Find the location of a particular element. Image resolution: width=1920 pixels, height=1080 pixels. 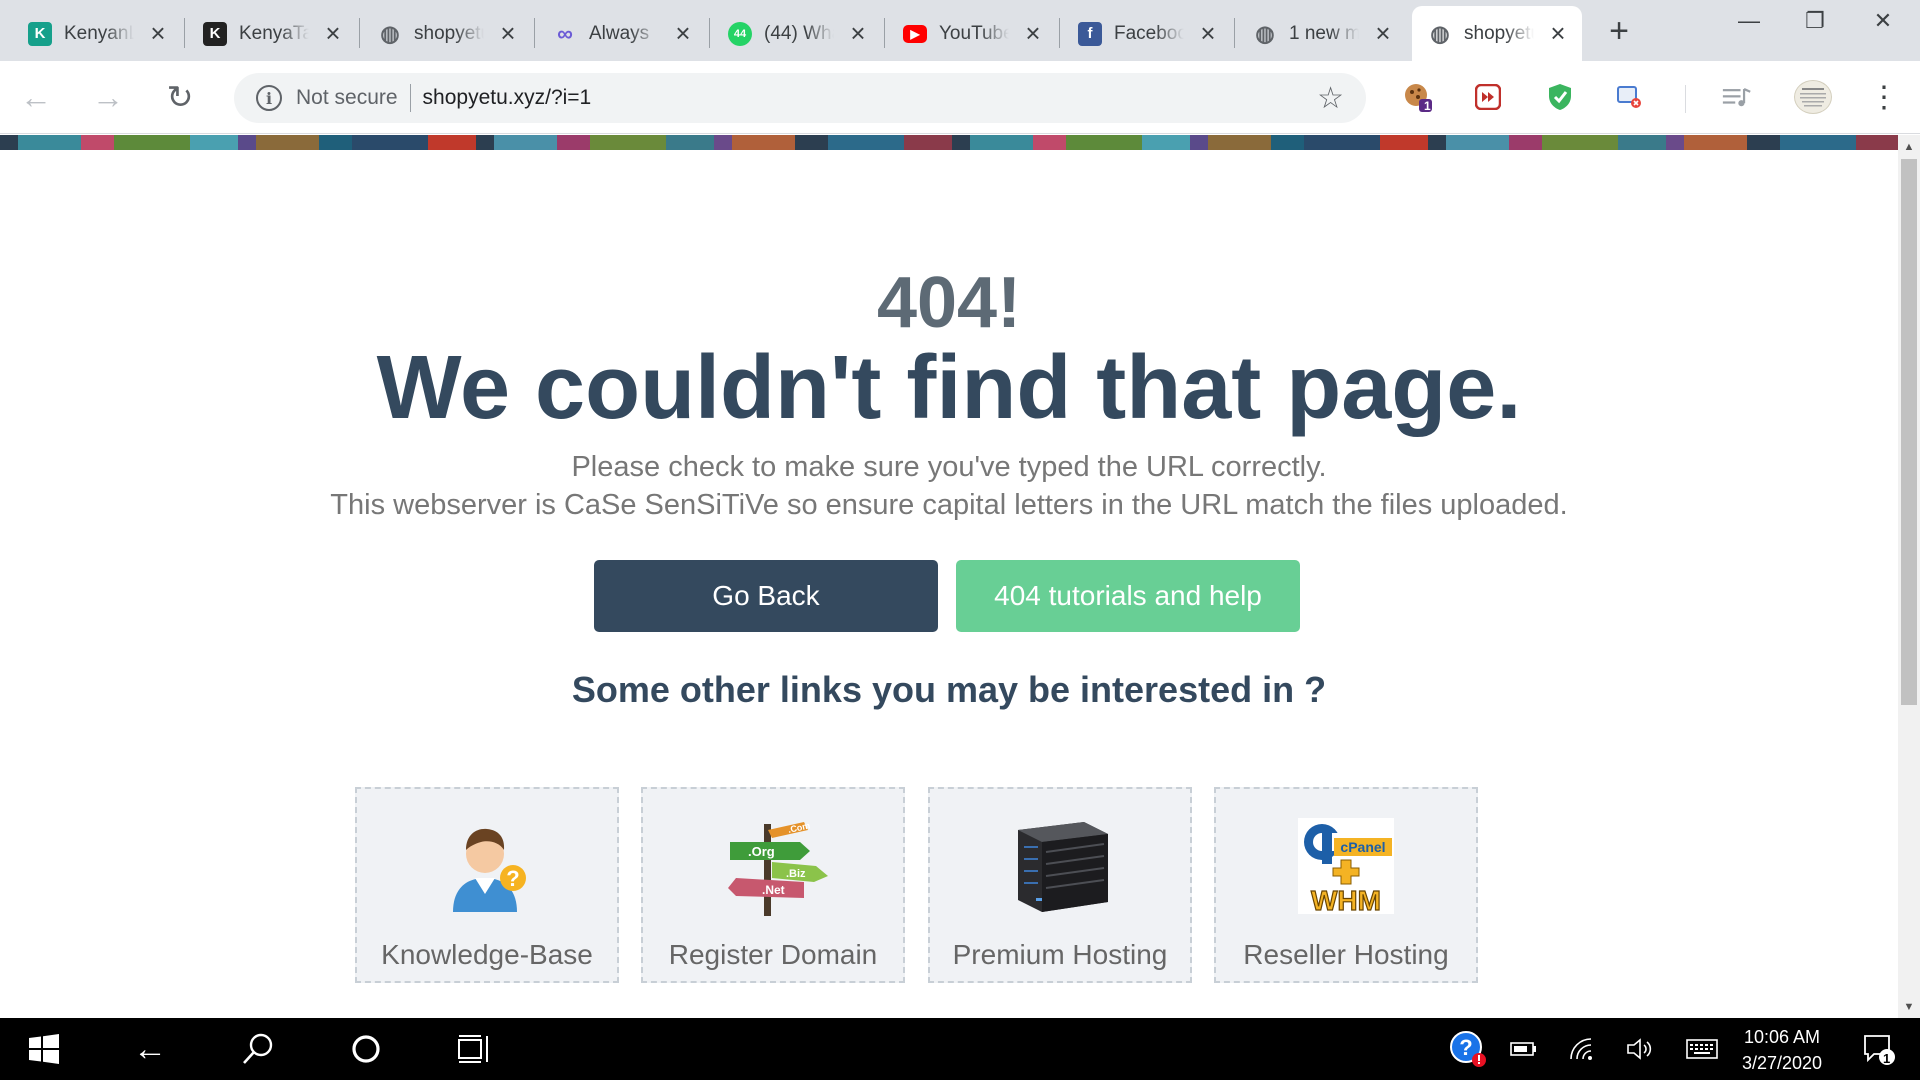

go-back-button: Go Back is located at coordinates (766, 596).